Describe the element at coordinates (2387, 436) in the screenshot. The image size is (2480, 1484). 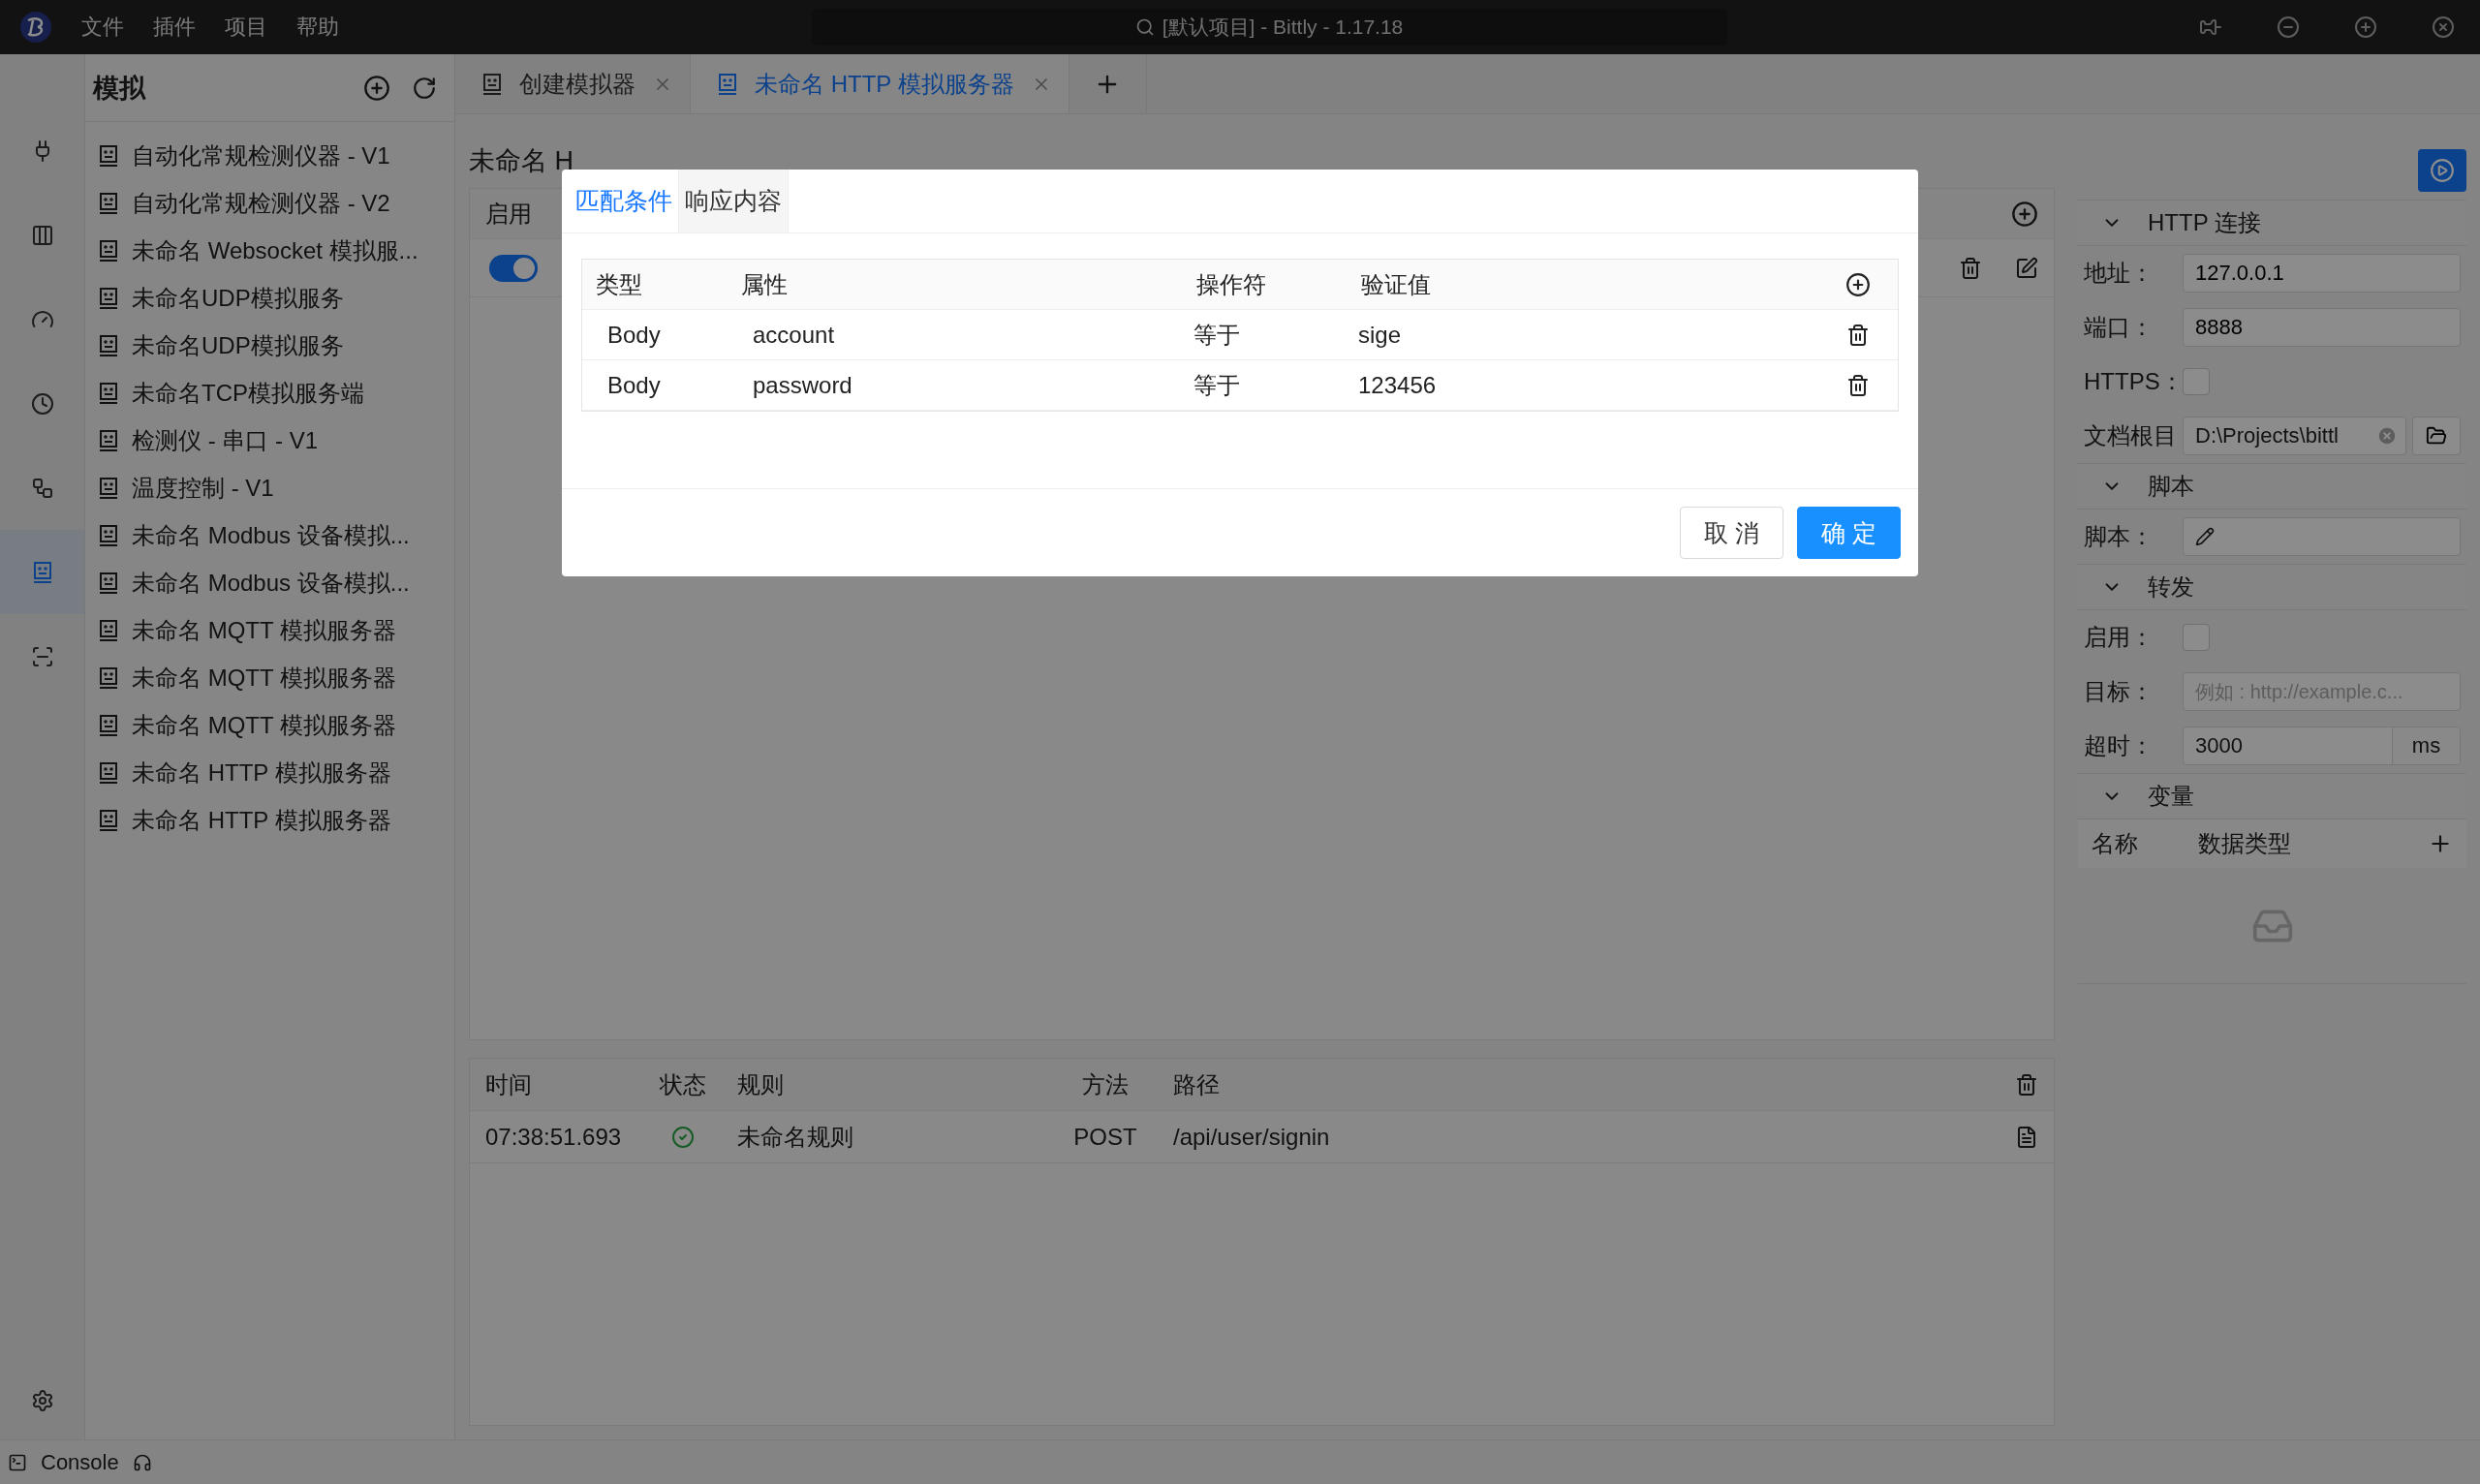
I see `clear-icon` at that location.